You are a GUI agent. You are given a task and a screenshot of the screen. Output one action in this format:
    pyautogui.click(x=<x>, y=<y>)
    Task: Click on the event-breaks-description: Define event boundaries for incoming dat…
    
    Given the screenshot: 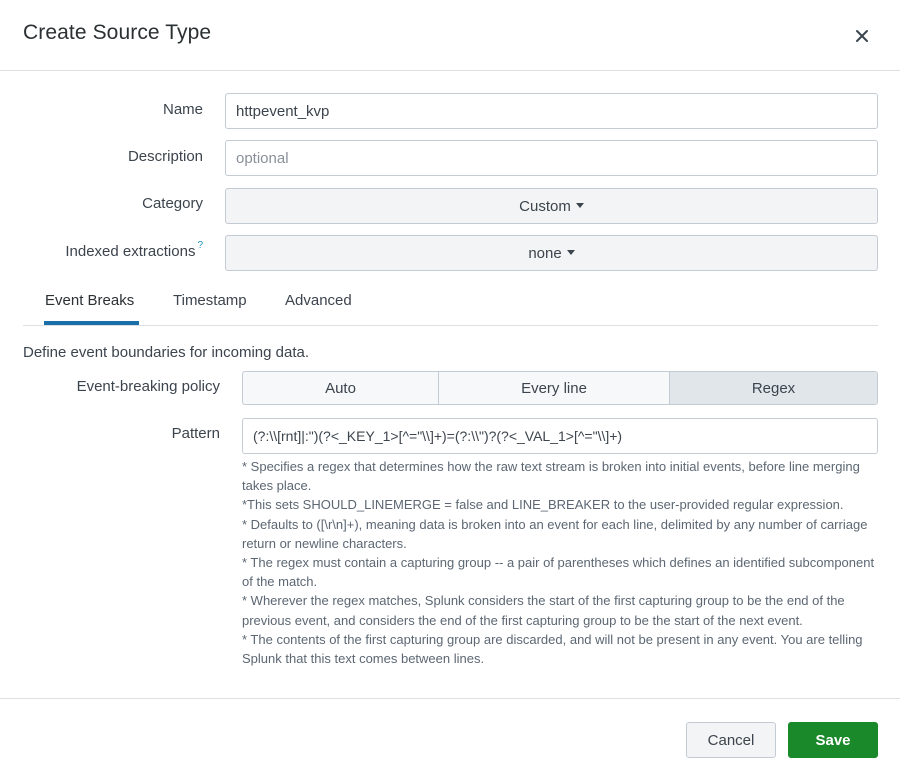 What is the action you would take?
    pyautogui.click(x=166, y=352)
    